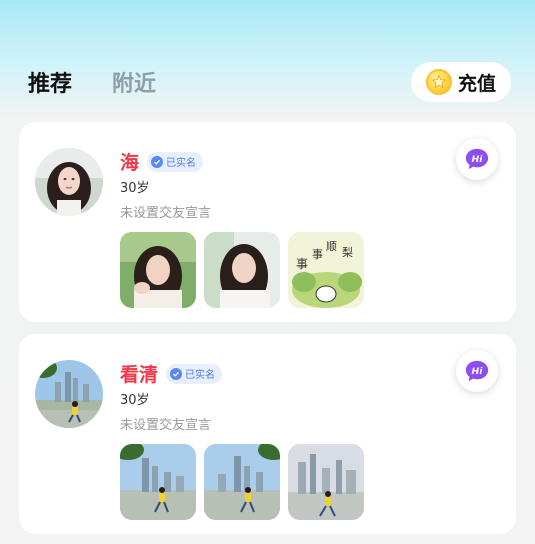  Describe the element at coordinates (92, 82) in the screenshot. I see `top-tabs: 推荐 附近` at that location.